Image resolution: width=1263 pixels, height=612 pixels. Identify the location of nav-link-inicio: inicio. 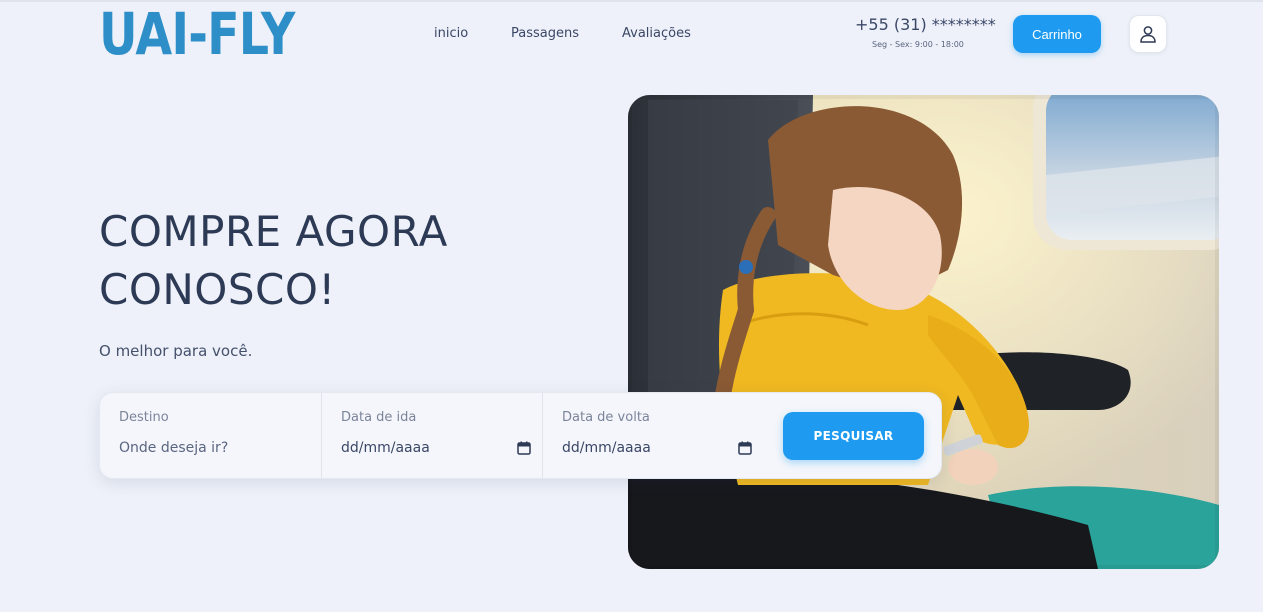
(451, 34).